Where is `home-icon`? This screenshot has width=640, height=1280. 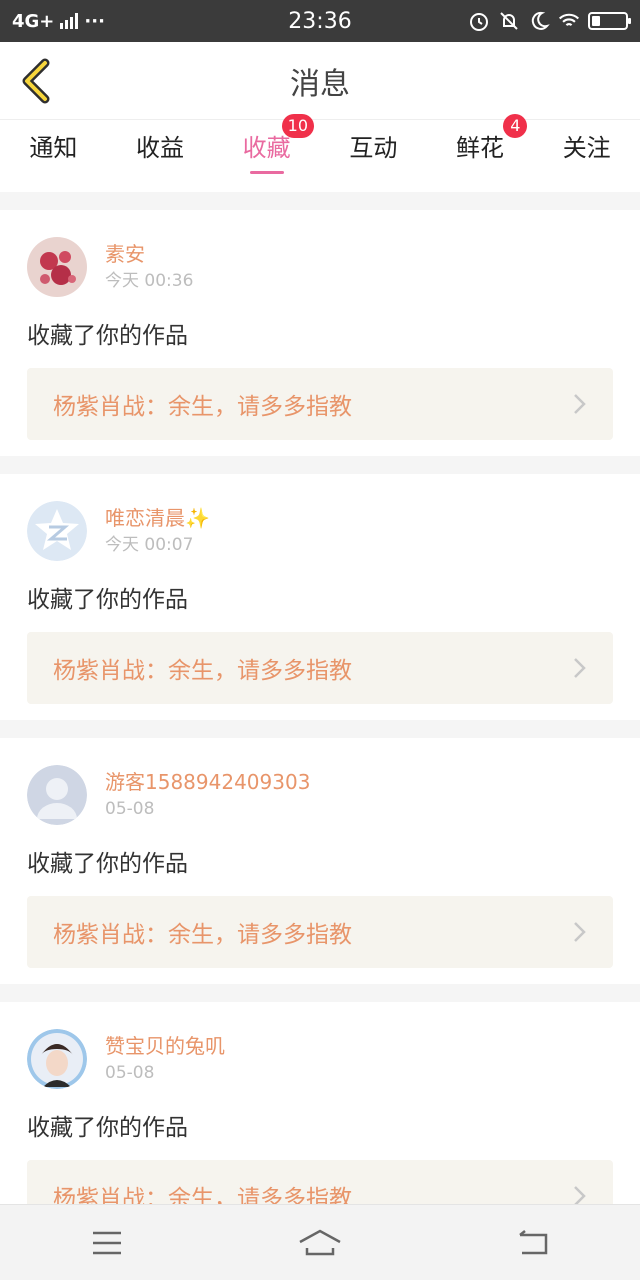 home-icon is located at coordinates (320, 1242).